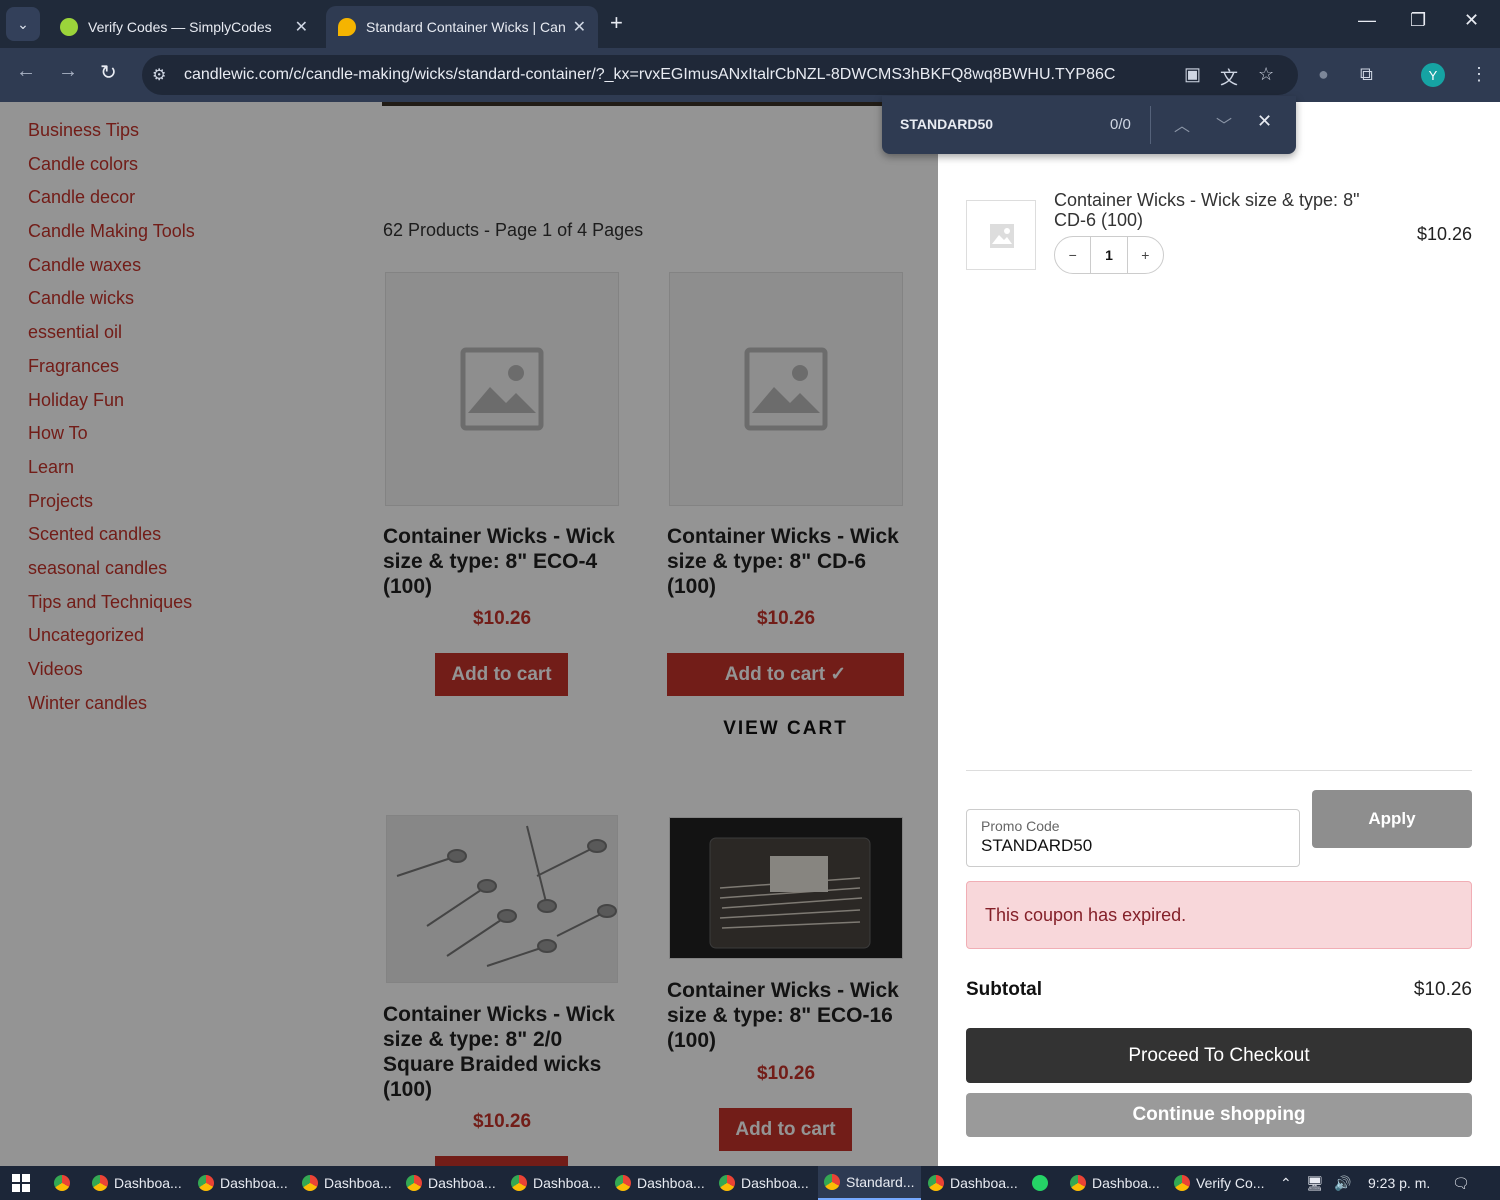 Image resolution: width=1500 pixels, height=1200 pixels. What do you see at coordinates (1182, 124) in the screenshot?
I see `find-previous-icon: ︿` at bounding box center [1182, 124].